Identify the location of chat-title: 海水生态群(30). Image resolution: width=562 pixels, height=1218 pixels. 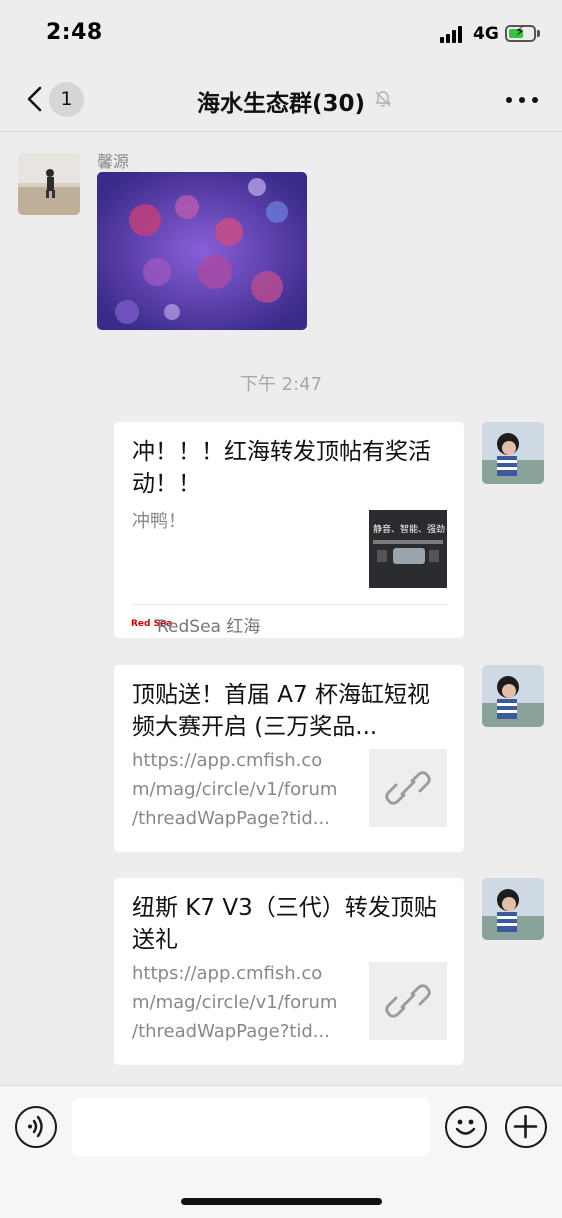
(281, 104).